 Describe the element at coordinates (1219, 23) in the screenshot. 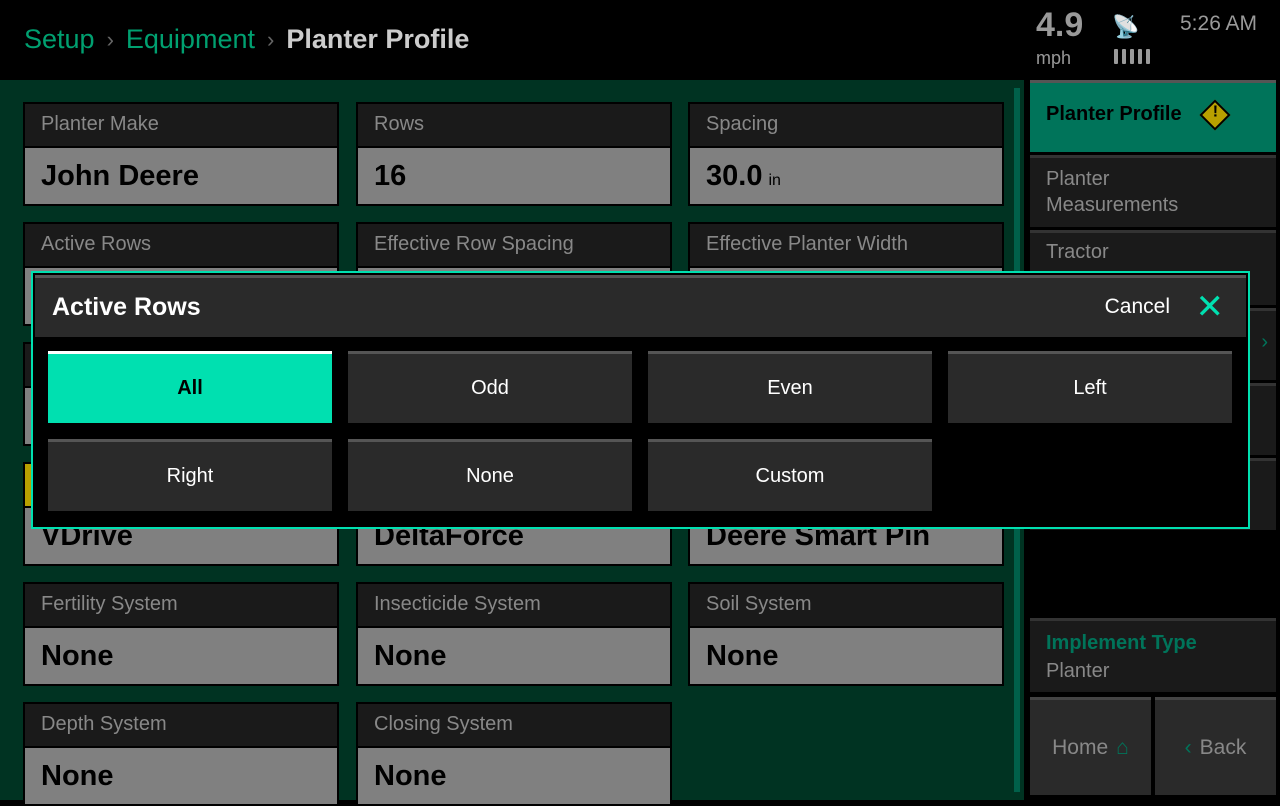

I see `clock: 5:26 AM` at that location.